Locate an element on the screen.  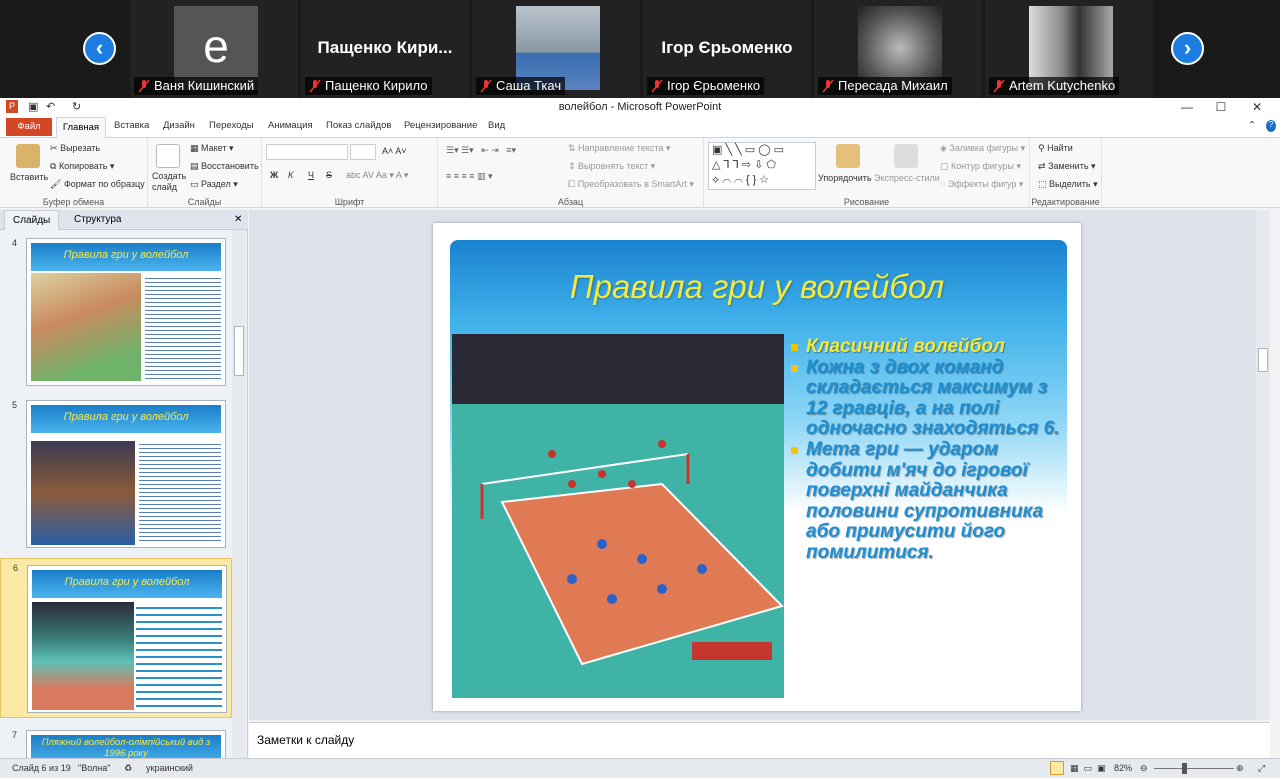
view-buttons: ▦ ▭ ▣ is located at coordinates (1088, 768).